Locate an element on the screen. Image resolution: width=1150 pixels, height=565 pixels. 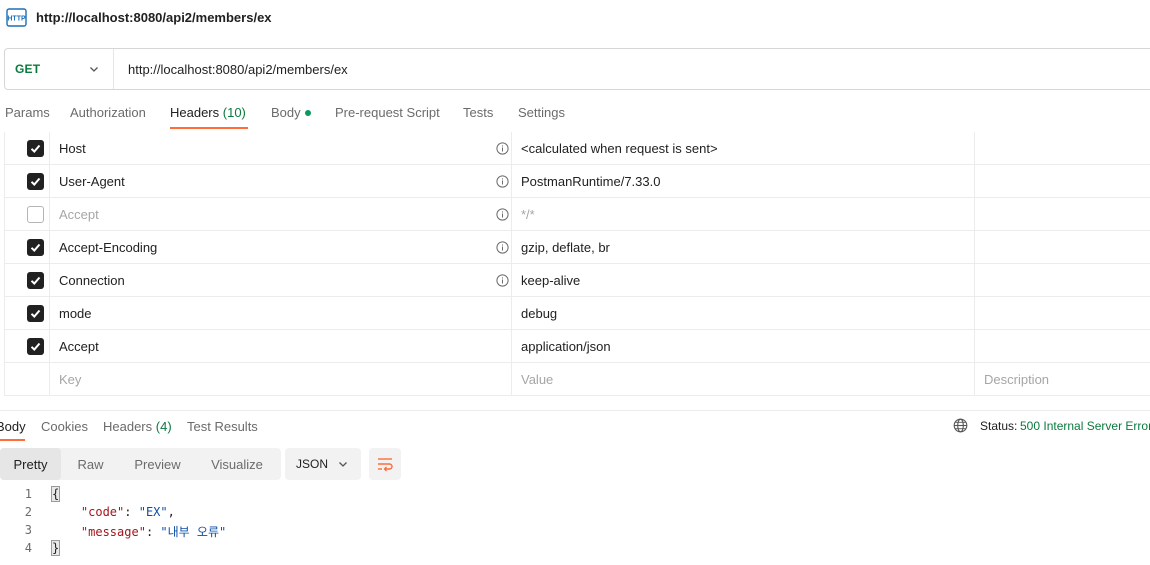
url-divider is located at coordinates (113, 69).